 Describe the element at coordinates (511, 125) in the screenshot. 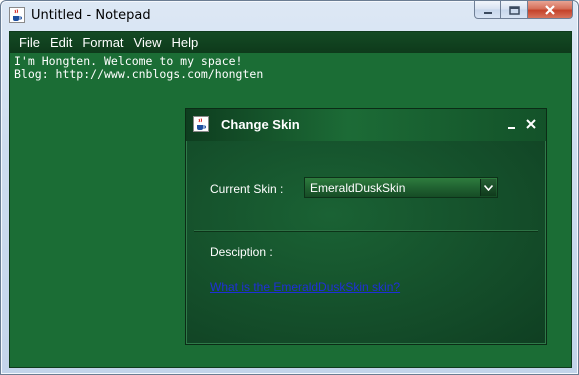

I see `dialog-minimize-icon` at that location.